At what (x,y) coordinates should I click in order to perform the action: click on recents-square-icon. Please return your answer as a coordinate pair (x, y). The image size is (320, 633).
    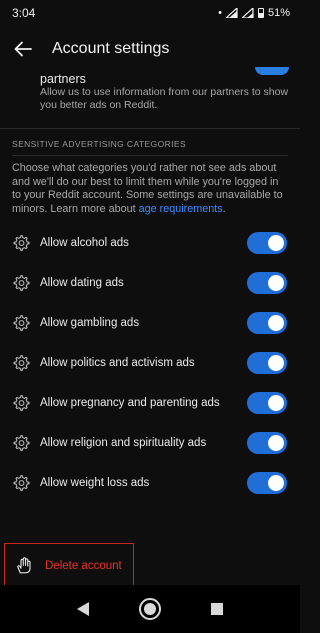
    Looking at the image, I should click on (216, 609).